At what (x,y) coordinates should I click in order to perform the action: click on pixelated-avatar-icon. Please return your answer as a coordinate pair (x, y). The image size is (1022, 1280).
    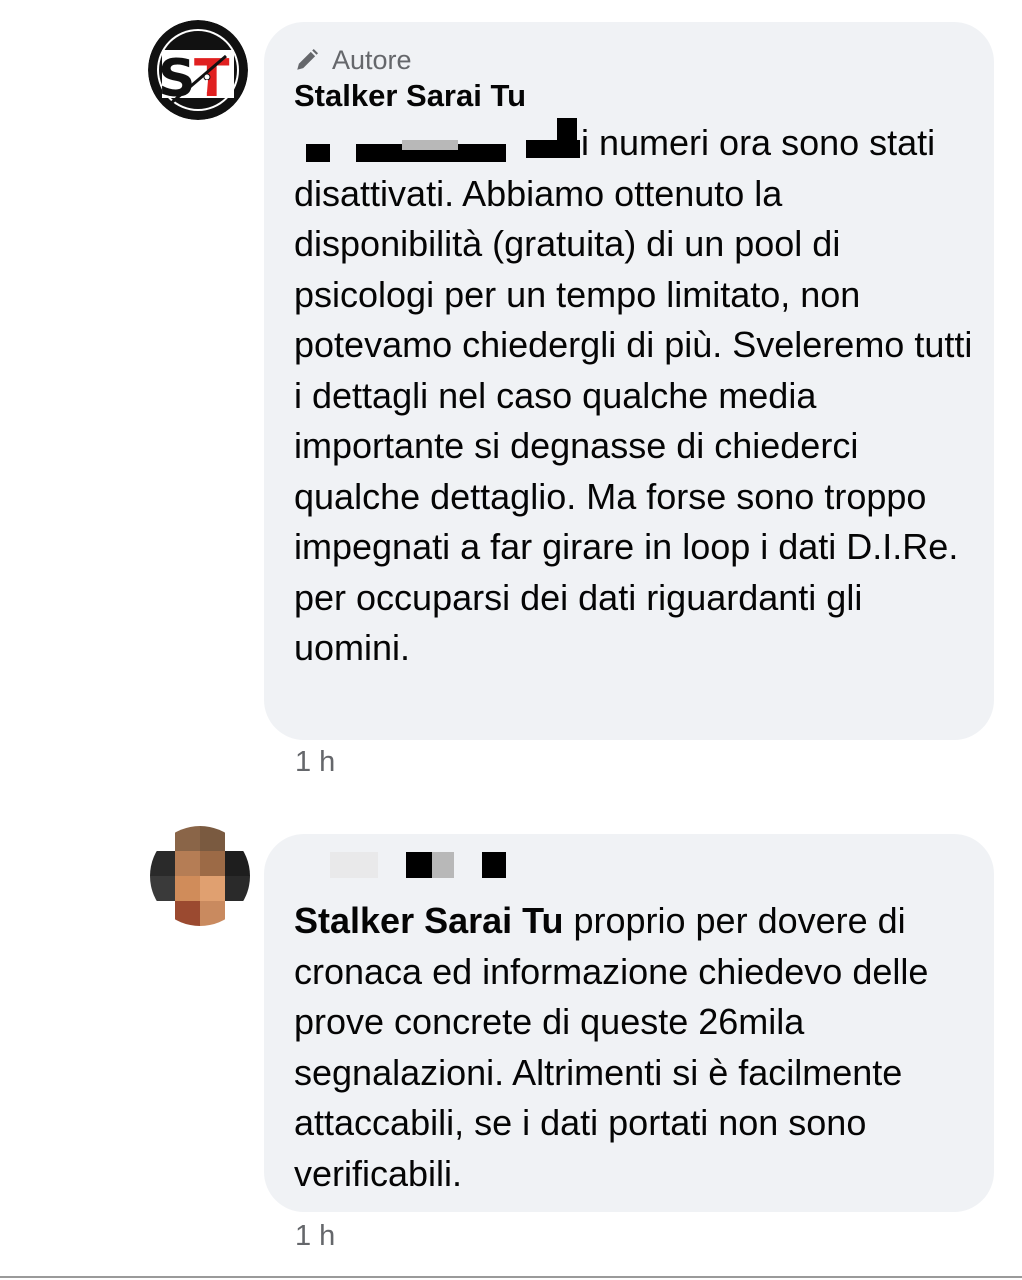
    Looking at the image, I should click on (200, 876).